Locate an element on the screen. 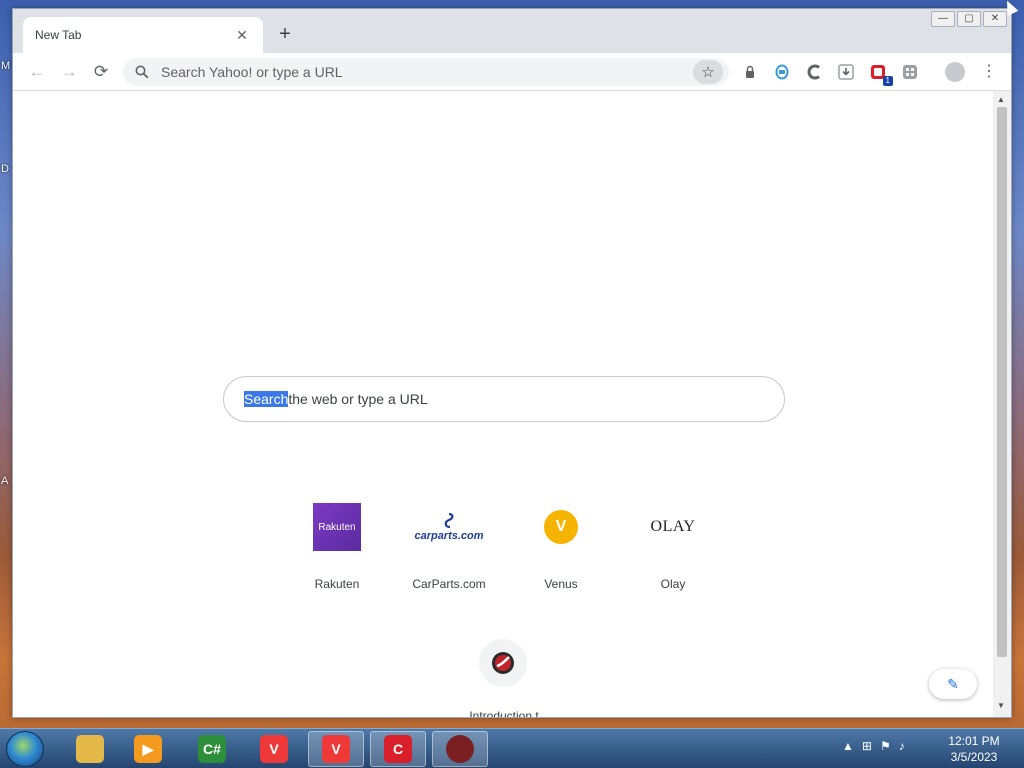 The height and width of the screenshot is (768, 1024). desktop-label-d: D is located at coordinates (5, 169).